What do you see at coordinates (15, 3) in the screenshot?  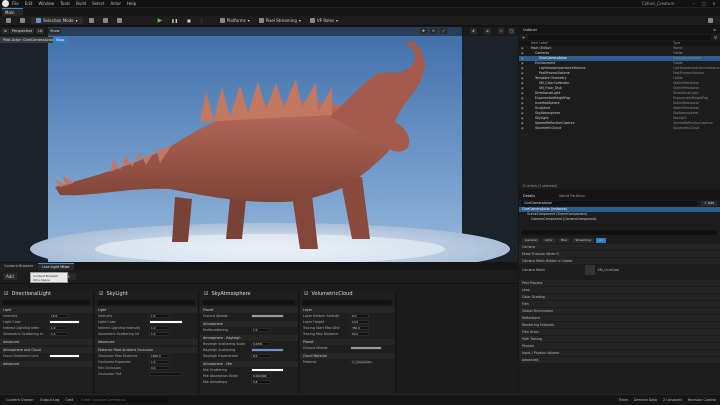 I see `menu-file: File` at bounding box center [15, 3].